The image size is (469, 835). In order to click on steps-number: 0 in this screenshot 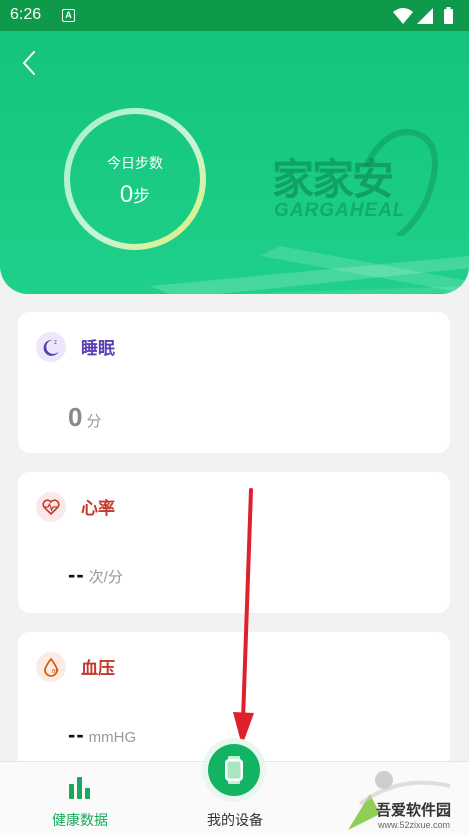, I will do `click(126, 194)`.